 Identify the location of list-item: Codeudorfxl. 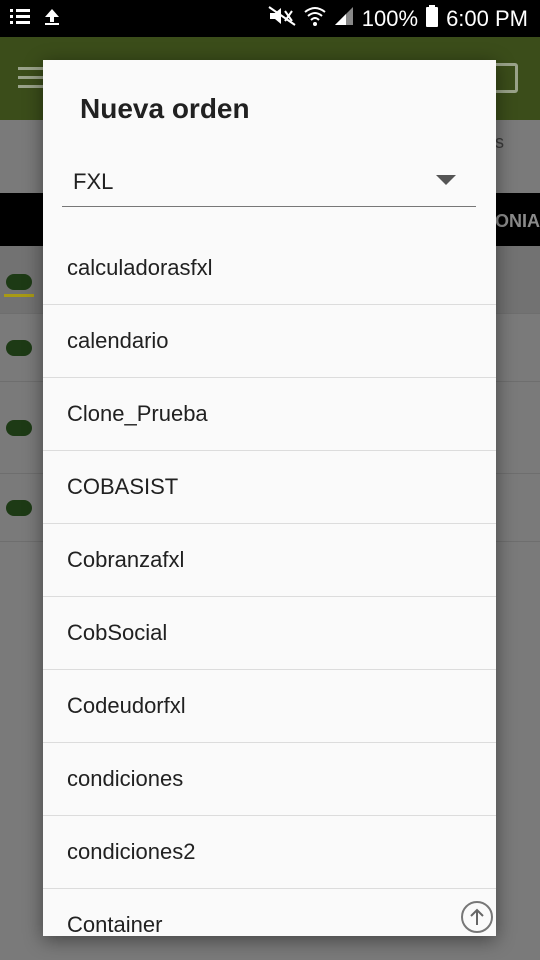
(269, 705).